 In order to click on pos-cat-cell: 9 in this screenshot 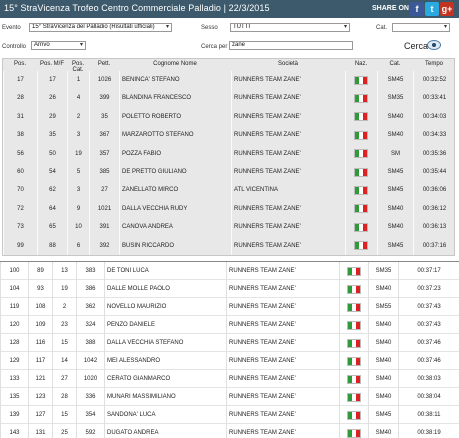, I will do `click(78, 209)`.